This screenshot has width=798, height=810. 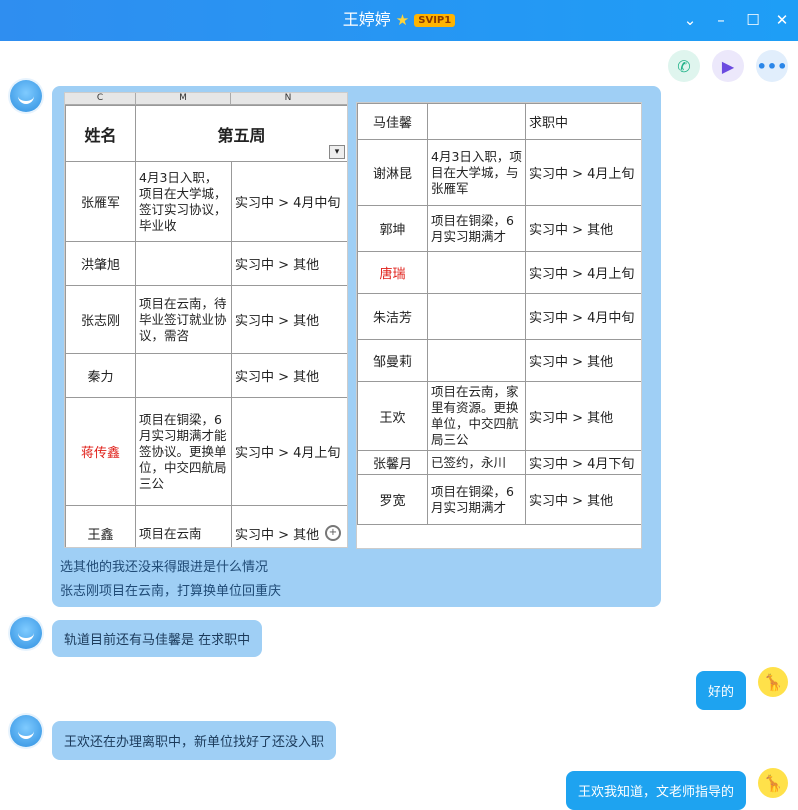 I want to click on cell-note: 项目在云南，待毕业签订就业协议，需咨, so click(x=183, y=319).